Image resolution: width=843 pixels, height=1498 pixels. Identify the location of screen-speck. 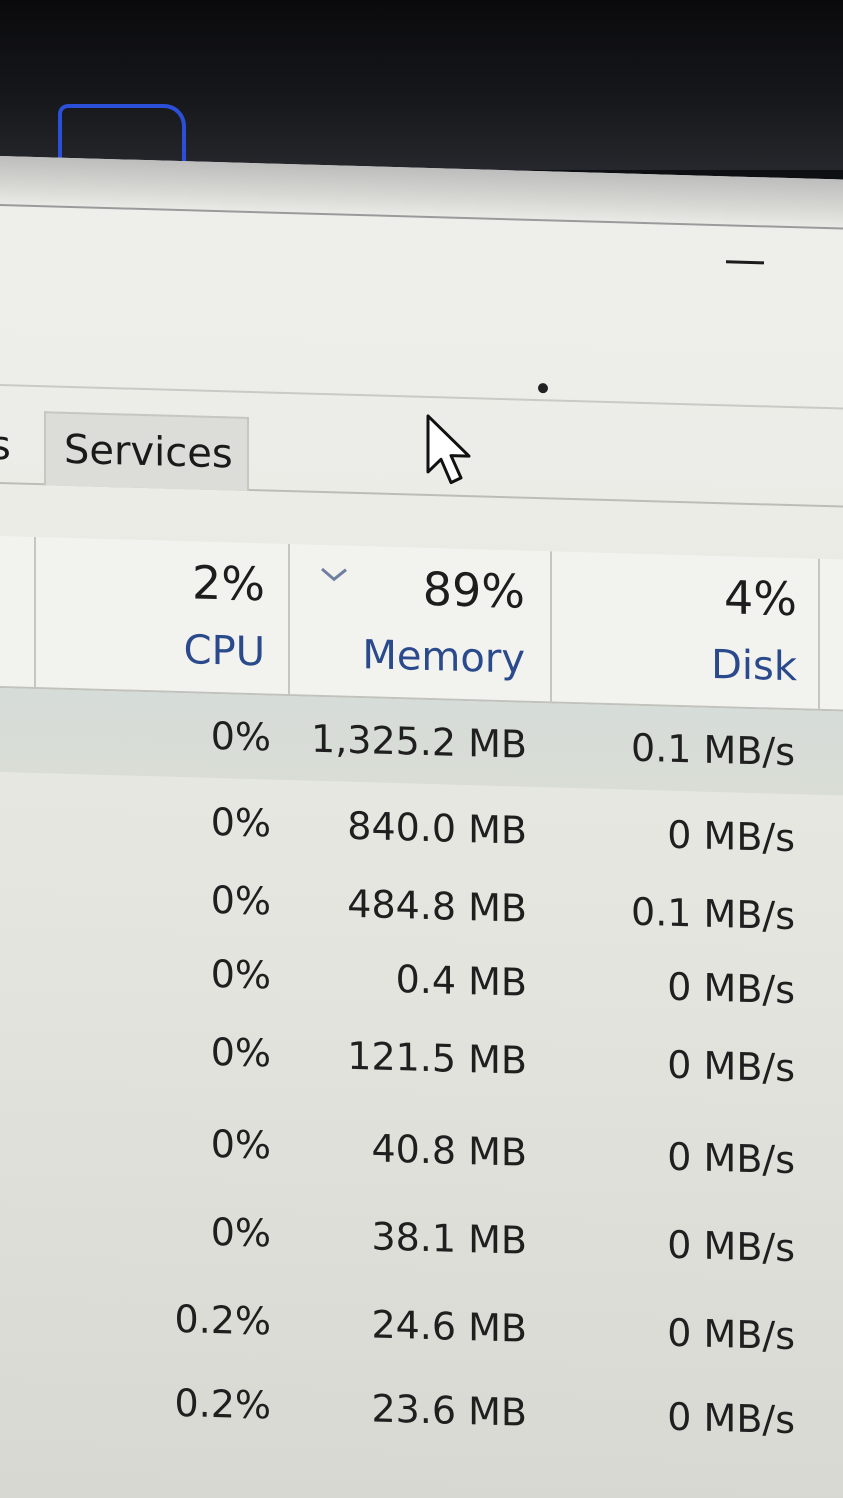
(543, 388).